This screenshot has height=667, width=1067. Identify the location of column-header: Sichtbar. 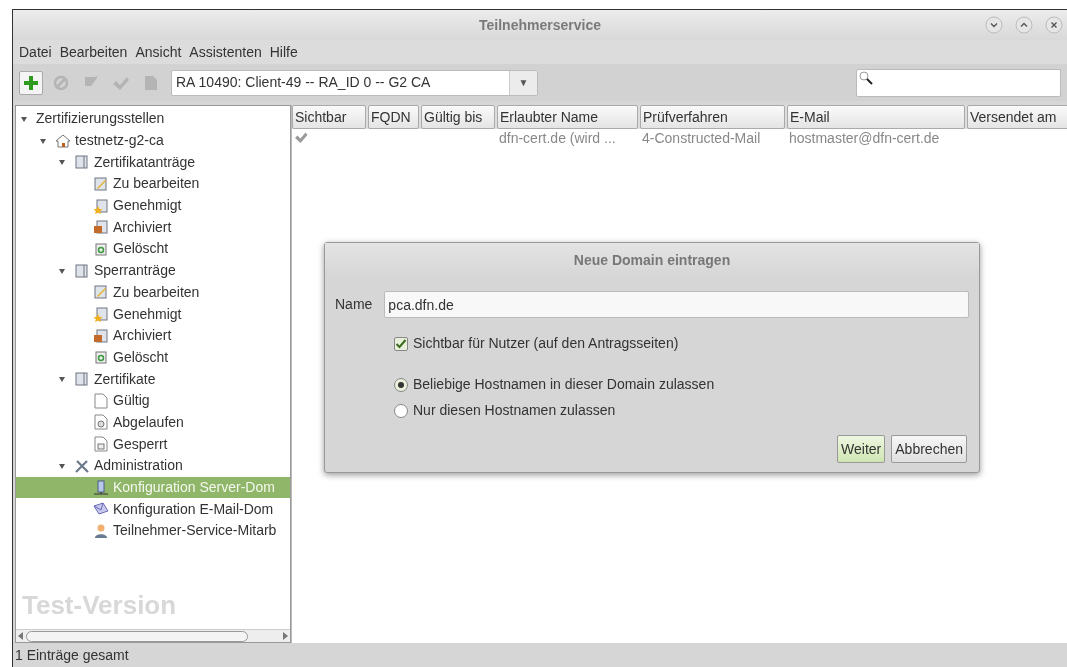
(329, 117).